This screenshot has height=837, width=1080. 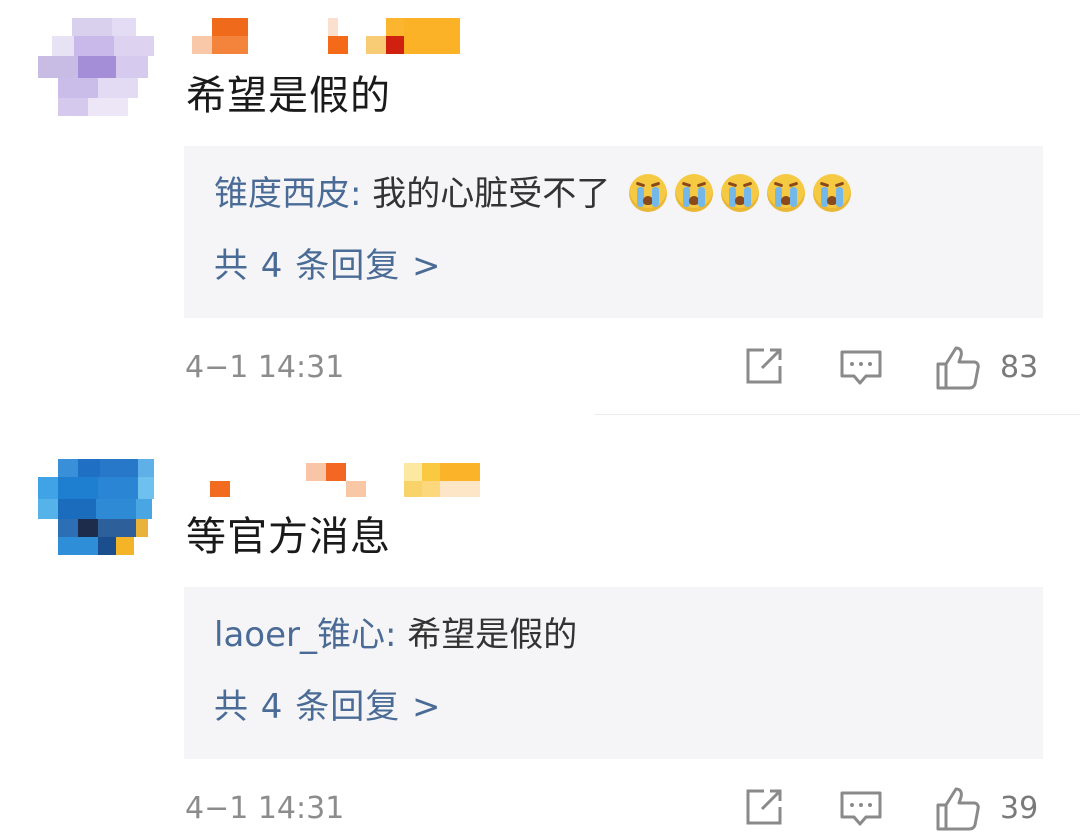 I want to click on like-count: 83, so click(x=1019, y=367).